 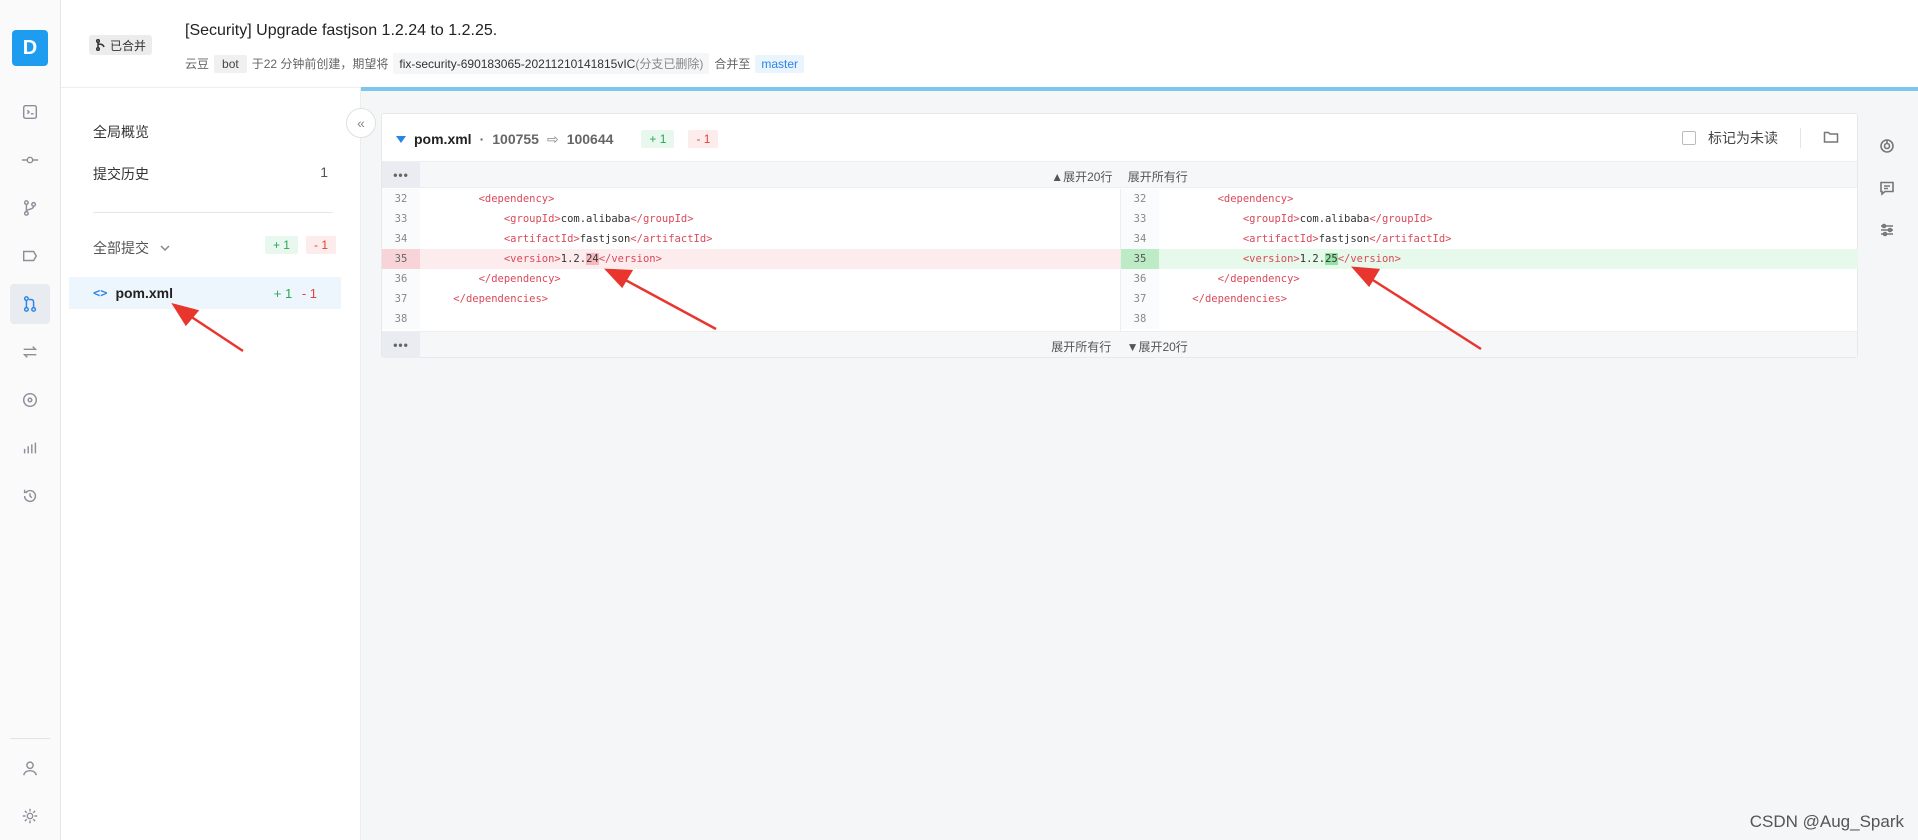 I want to click on code-token: </dependency>, so click(x=1258, y=279).